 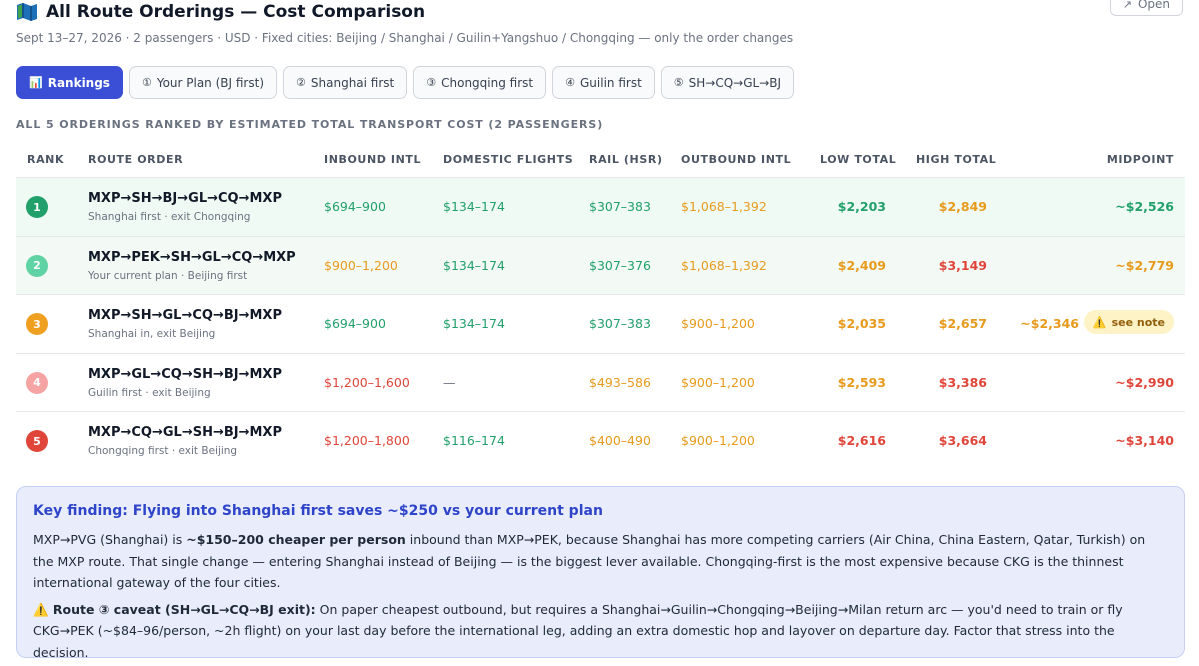 I want to click on circled-four-icon: ④, so click(x=570, y=82).